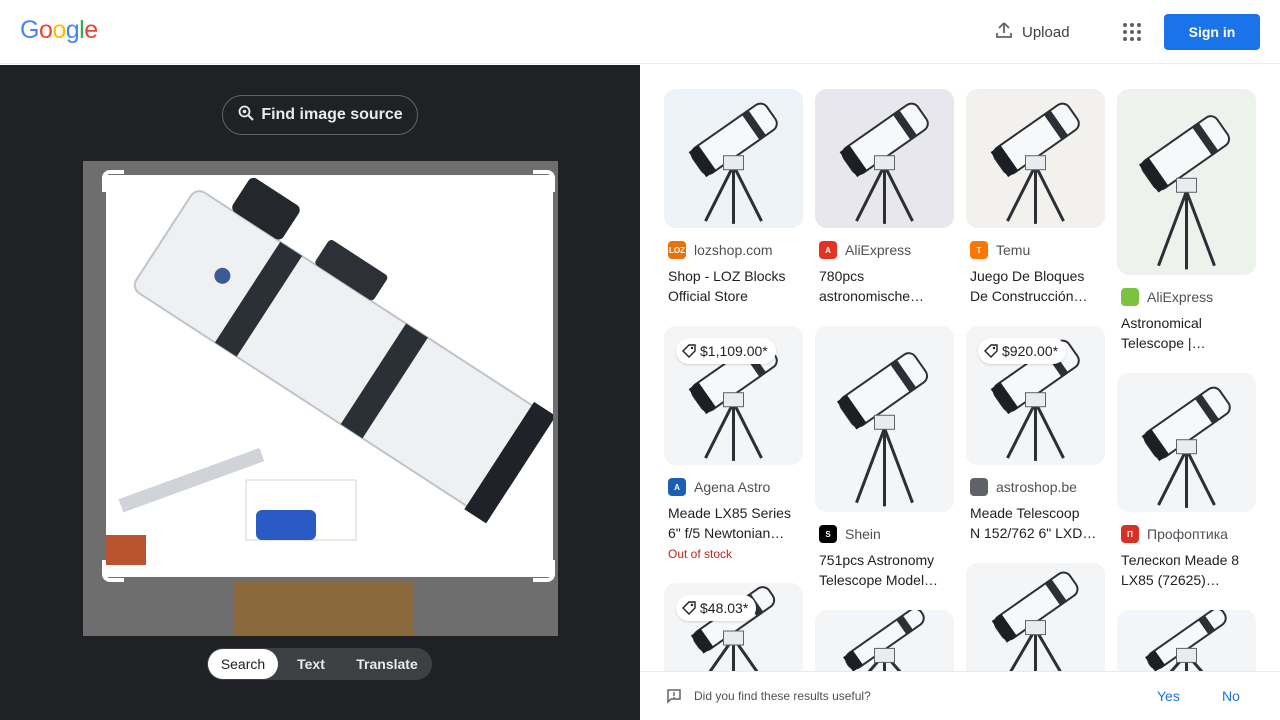 The width and height of the screenshot is (1280, 720). What do you see at coordinates (842, 276) in the screenshot?
I see `result-title-line: 780pcs` at bounding box center [842, 276].